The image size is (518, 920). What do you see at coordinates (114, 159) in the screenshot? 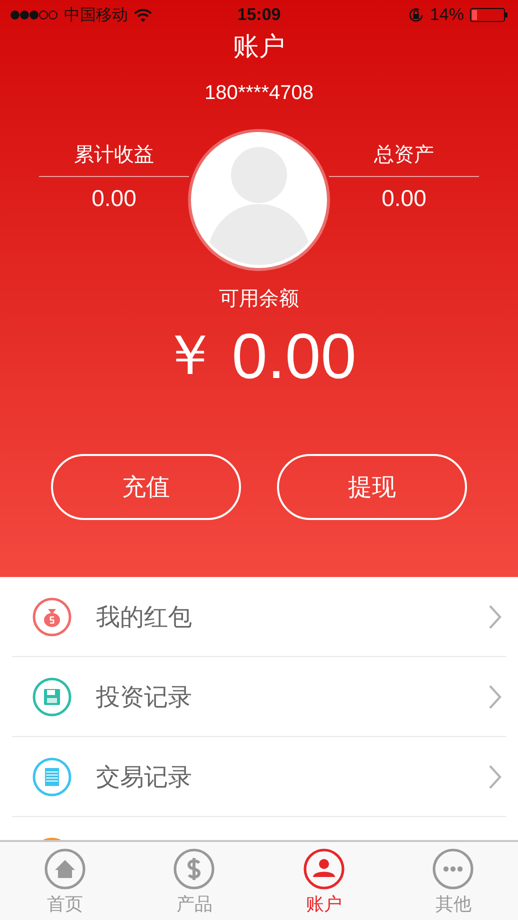
I see `stat-label: 累计收益` at bounding box center [114, 159].